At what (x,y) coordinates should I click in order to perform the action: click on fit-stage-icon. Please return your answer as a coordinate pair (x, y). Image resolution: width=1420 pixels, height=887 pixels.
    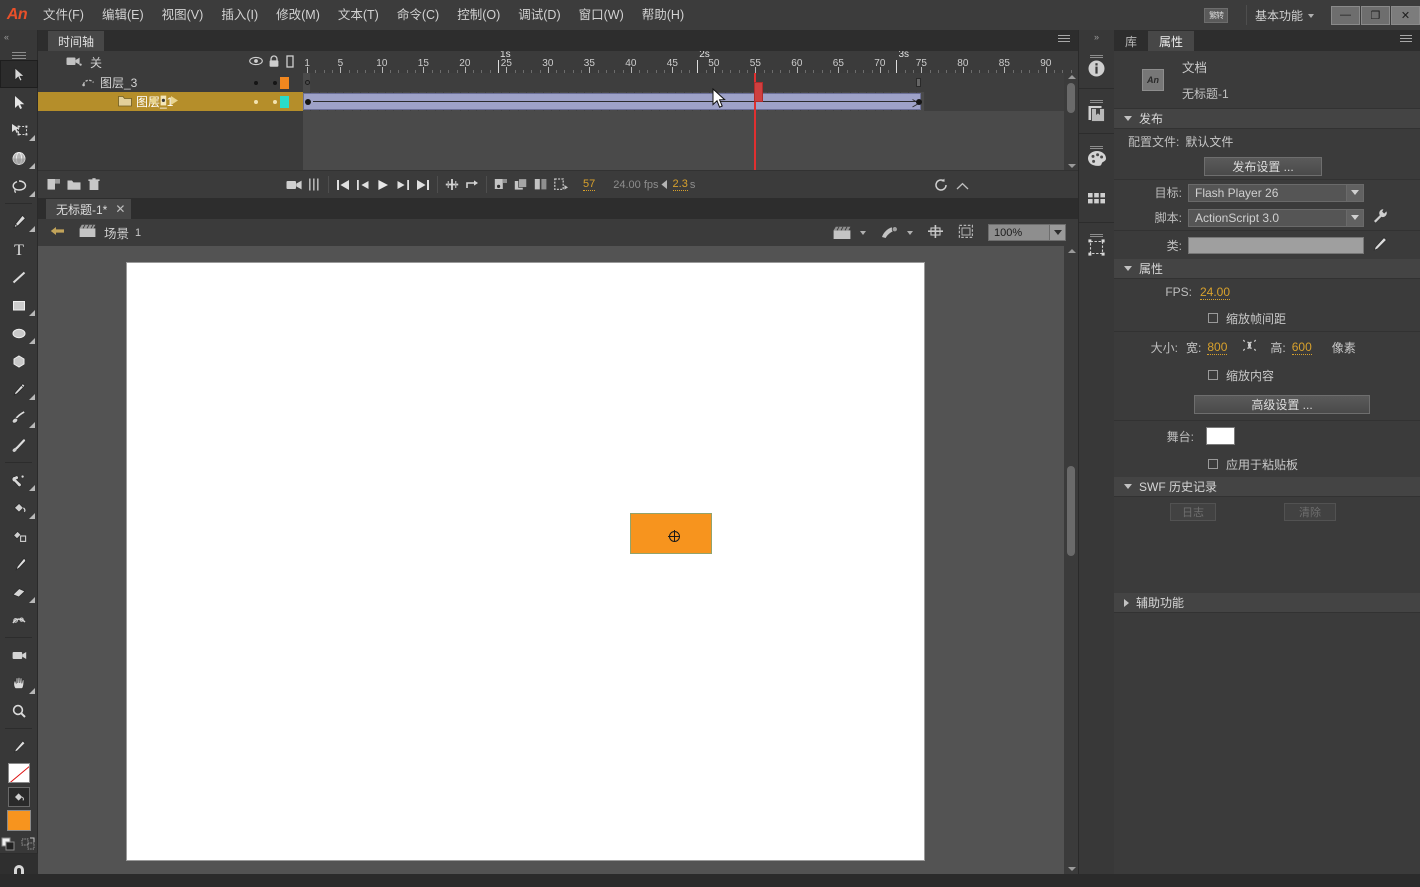
    Looking at the image, I should click on (966, 233).